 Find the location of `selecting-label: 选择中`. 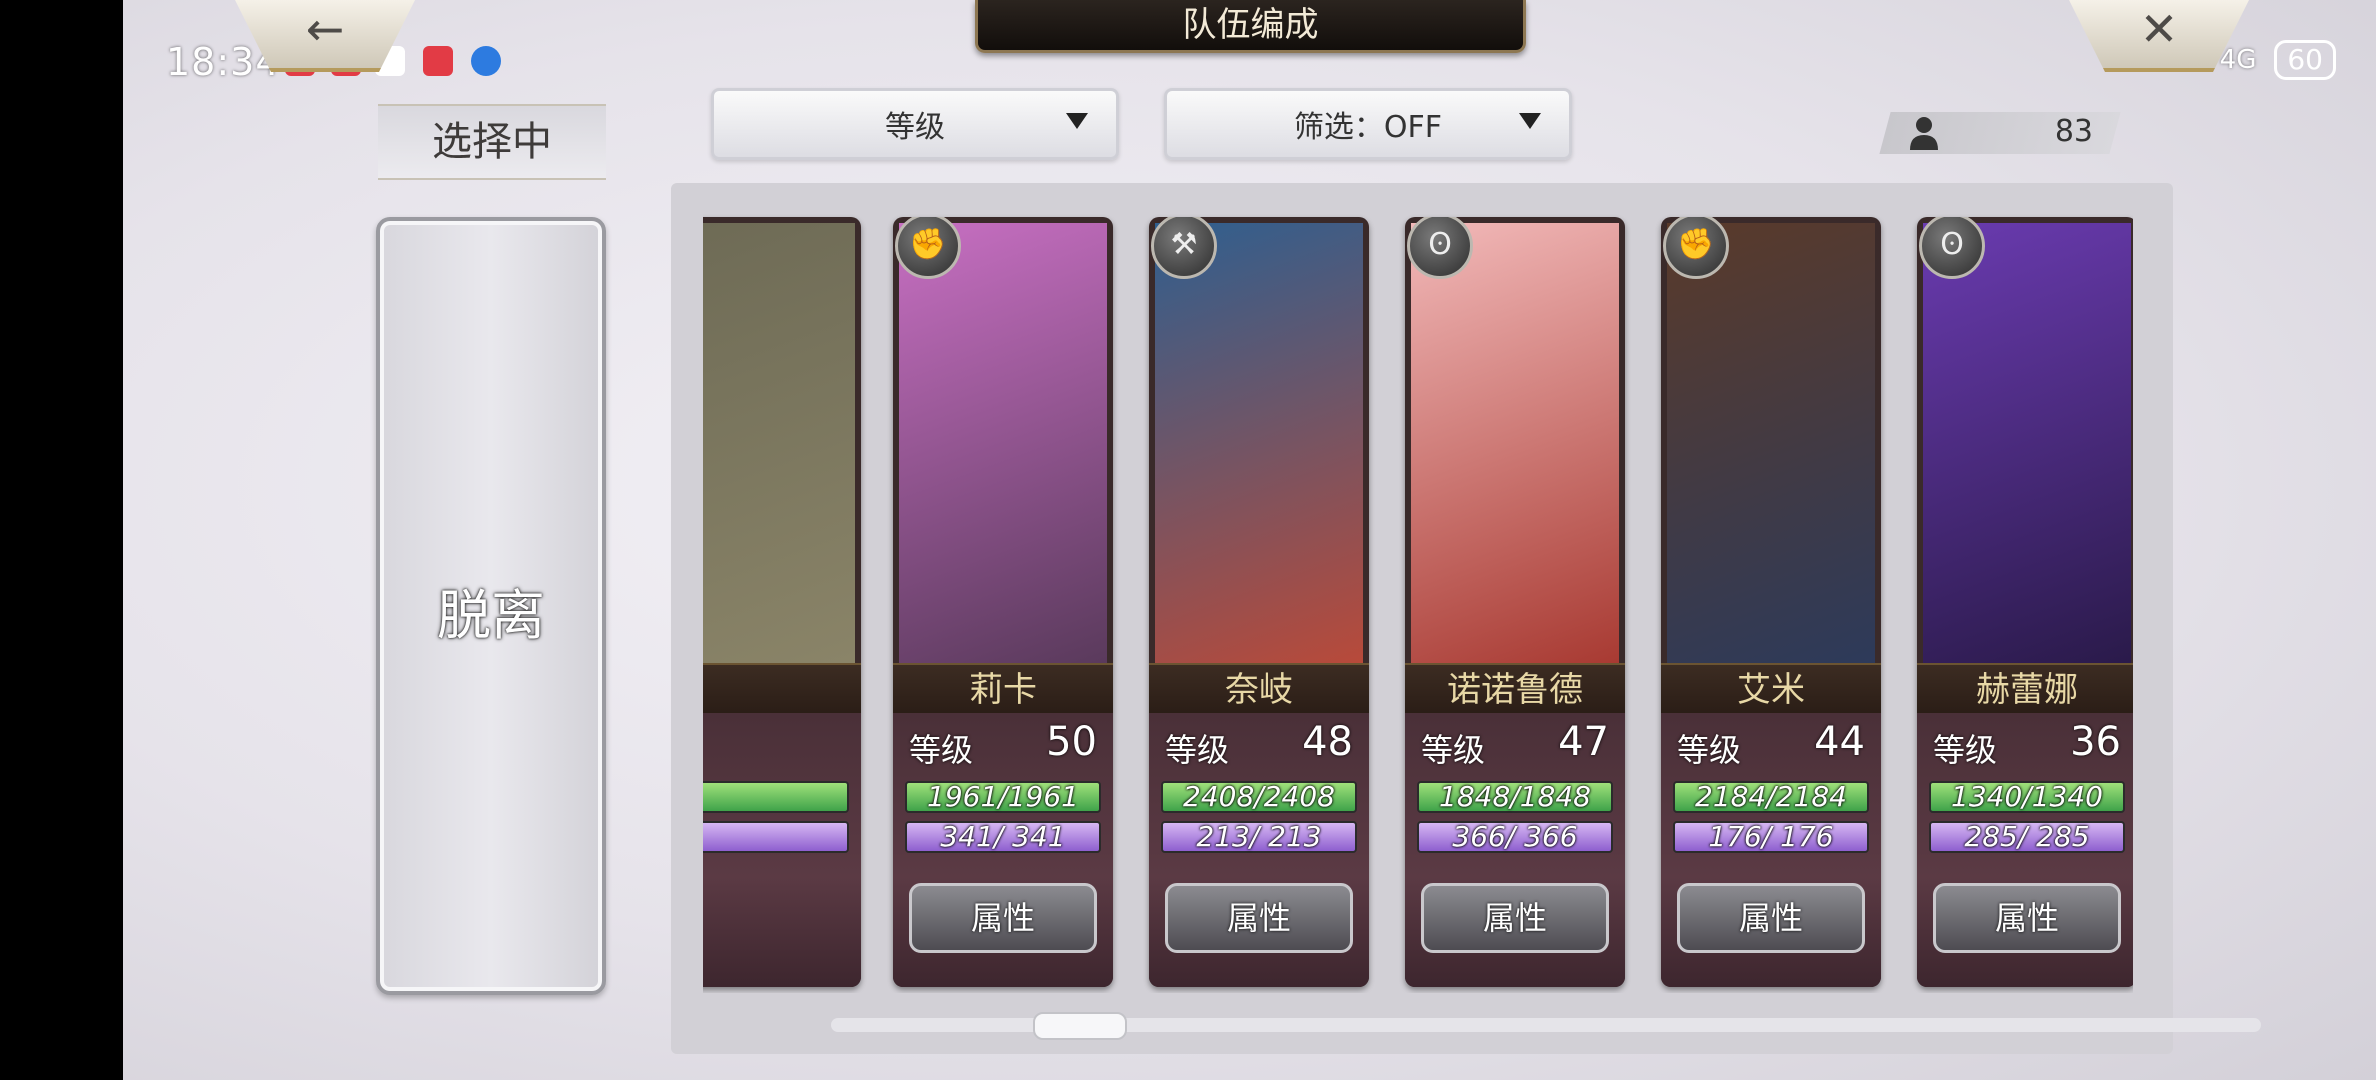

selecting-label: 选择中 is located at coordinates (492, 142).